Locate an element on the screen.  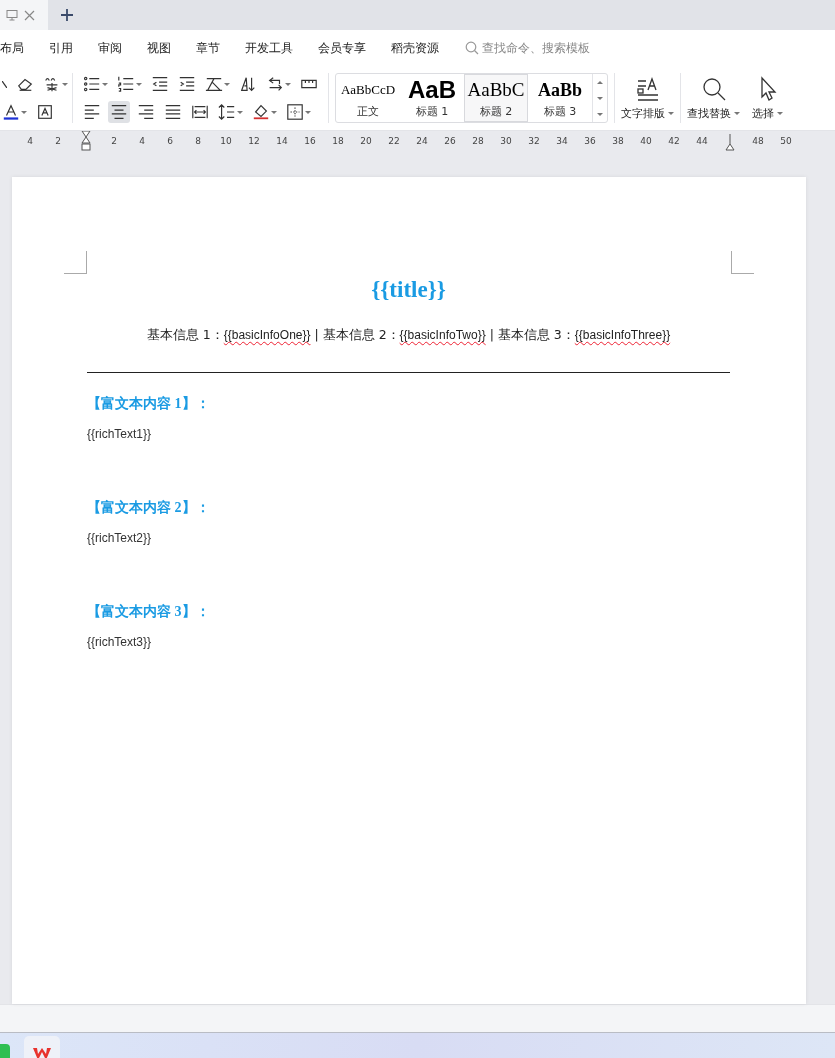
ruler-number: 14 is located at coordinates (282, 141).